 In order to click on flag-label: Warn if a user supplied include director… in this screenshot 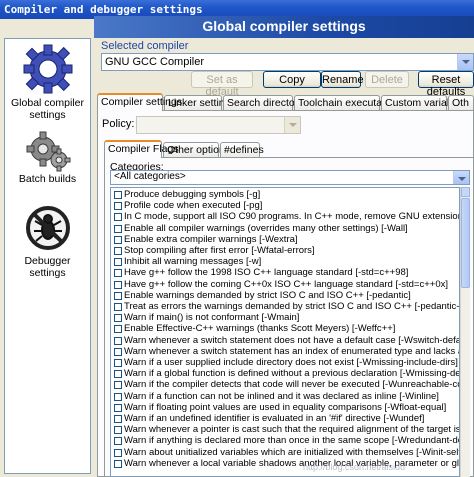, I will do `click(291, 362)`.